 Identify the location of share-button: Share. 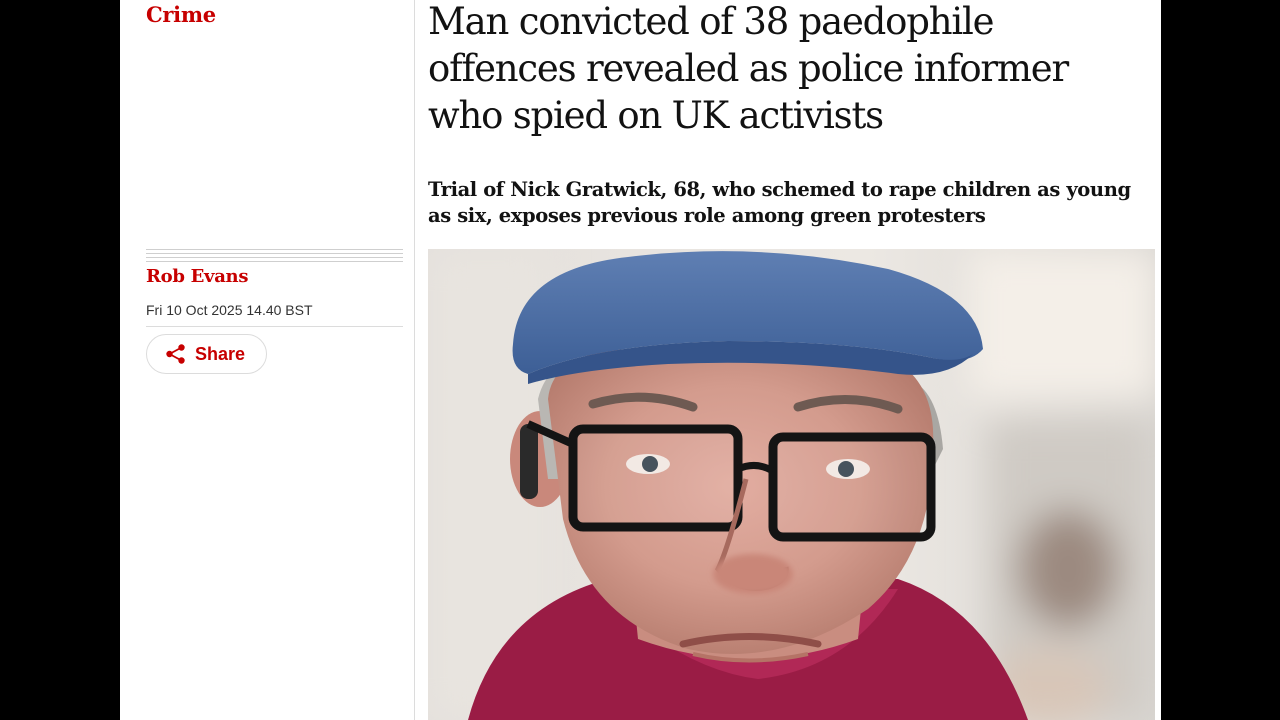
(206, 354).